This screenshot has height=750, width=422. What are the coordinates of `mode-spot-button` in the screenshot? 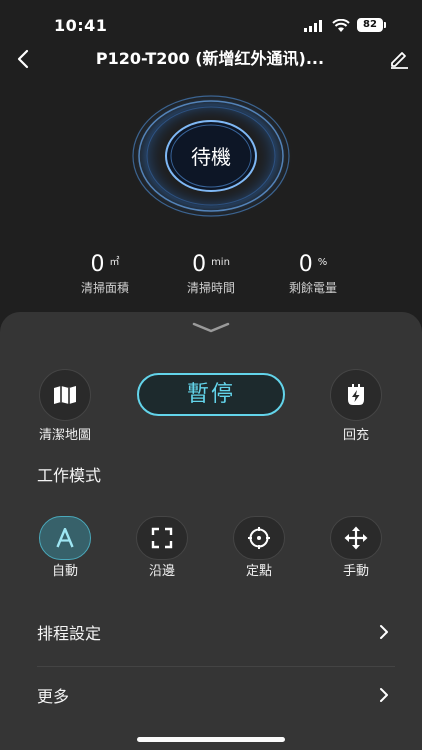 It's located at (259, 538).